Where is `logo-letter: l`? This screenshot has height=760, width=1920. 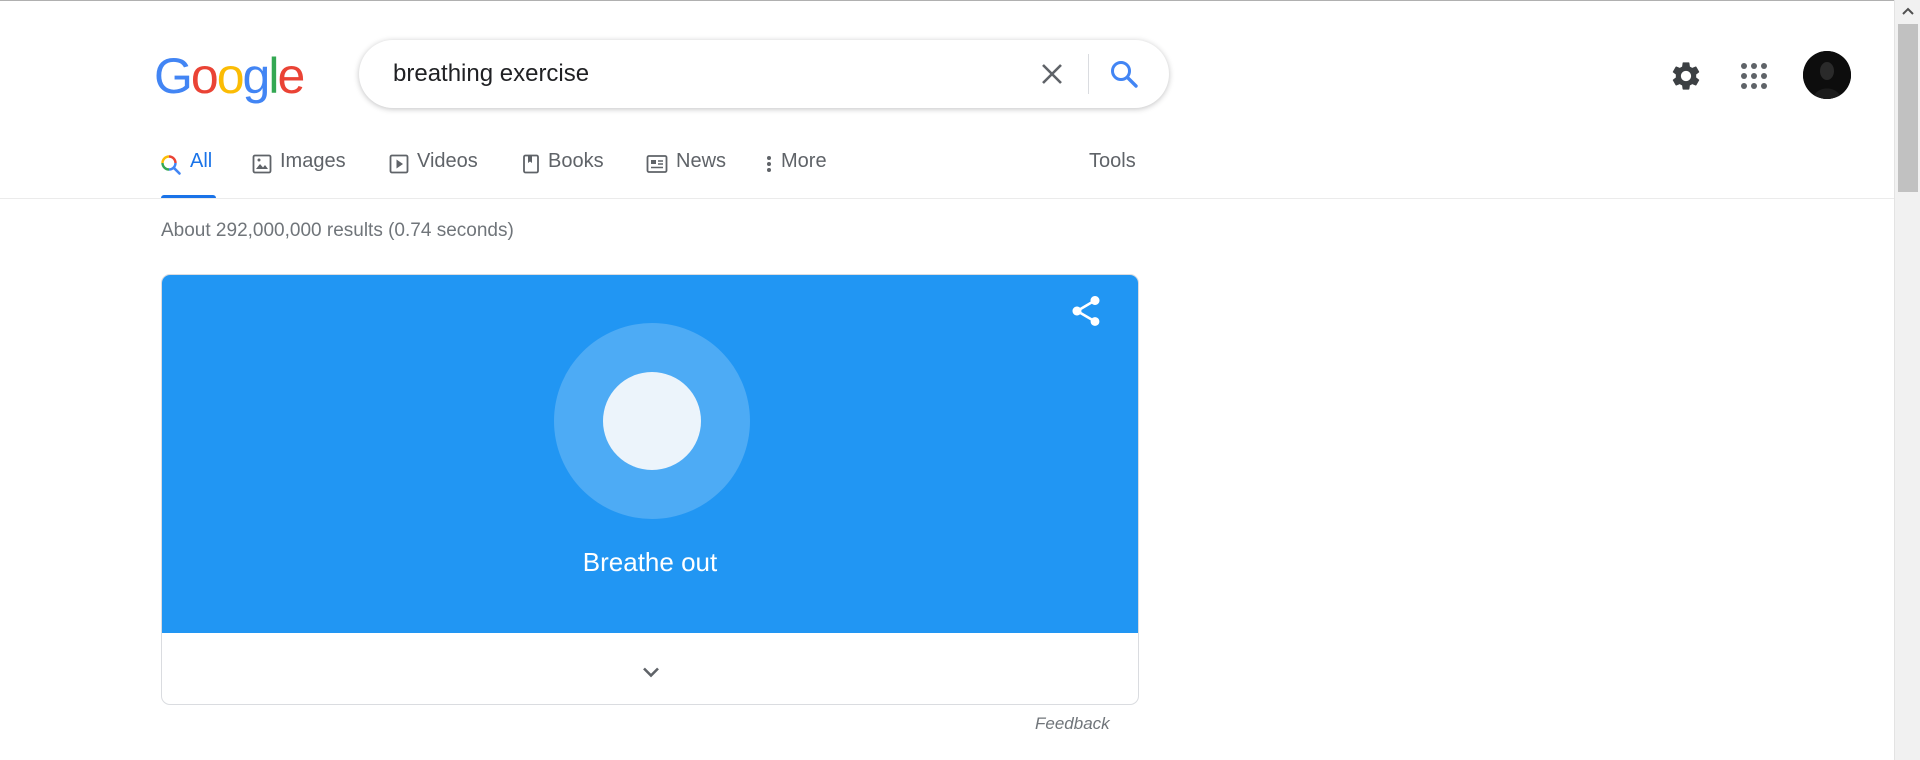 logo-letter: l is located at coordinates (273, 76).